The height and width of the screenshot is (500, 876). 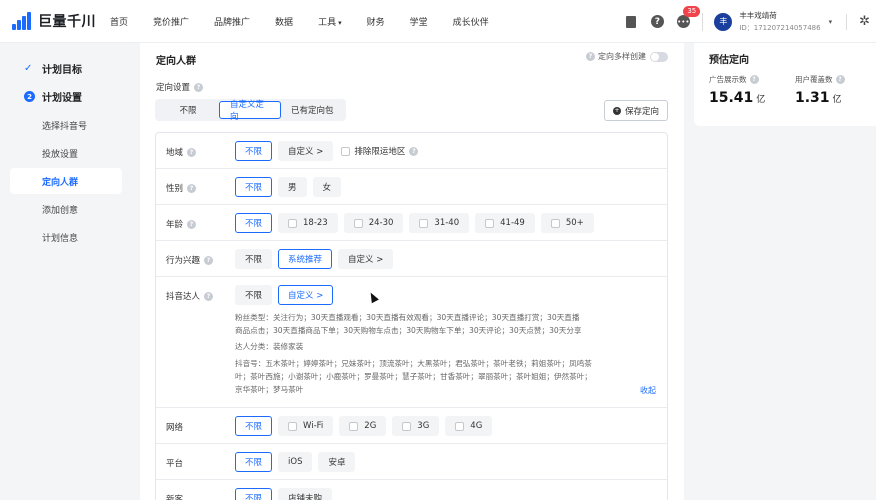 I want to click on gender-option-male: 男, so click(x=292, y=187).